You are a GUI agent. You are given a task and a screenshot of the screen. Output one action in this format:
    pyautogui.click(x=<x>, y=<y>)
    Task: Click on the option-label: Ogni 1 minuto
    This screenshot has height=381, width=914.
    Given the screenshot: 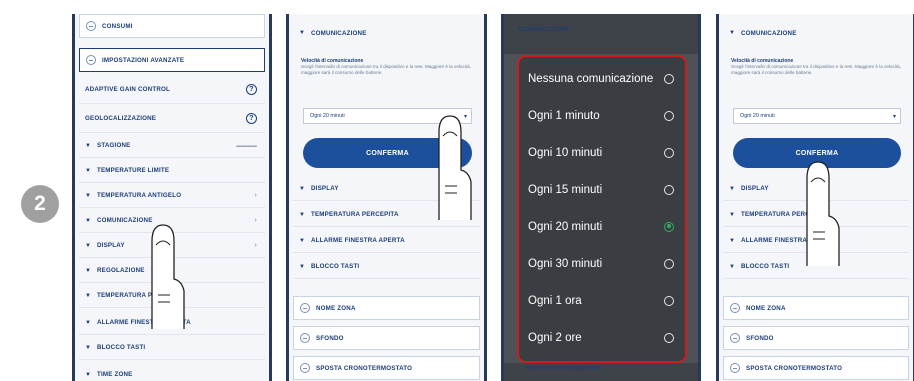 What is the action you would take?
    pyautogui.click(x=564, y=115)
    